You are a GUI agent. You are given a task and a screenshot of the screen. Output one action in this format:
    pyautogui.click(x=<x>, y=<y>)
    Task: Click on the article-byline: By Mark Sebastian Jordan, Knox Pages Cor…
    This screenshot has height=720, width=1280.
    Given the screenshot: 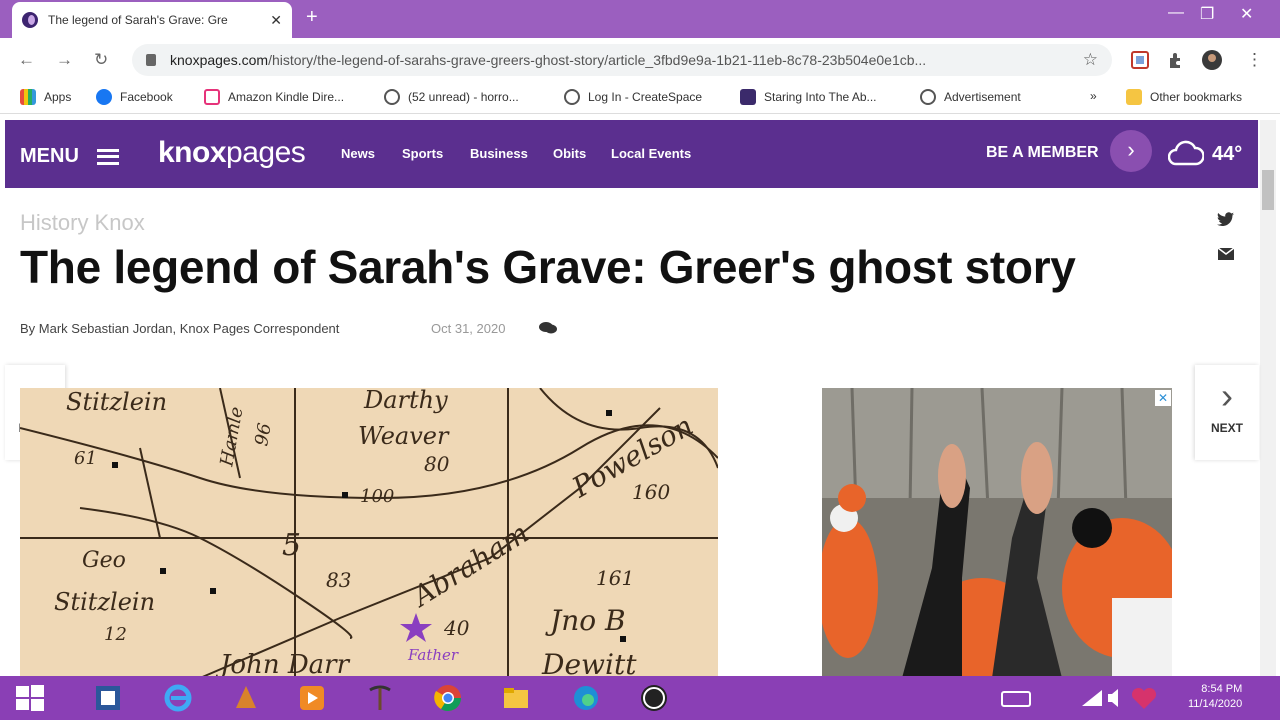 What is the action you would take?
    pyautogui.click(x=180, y=328)
    